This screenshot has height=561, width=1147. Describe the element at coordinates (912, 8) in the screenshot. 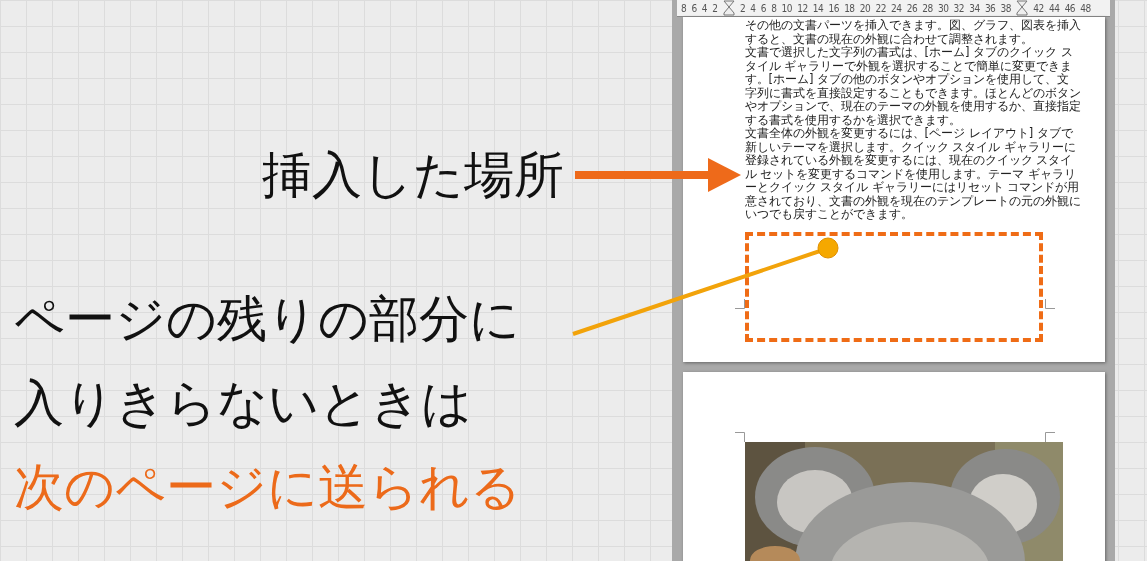

I see `ruler-number: 26` at that location.